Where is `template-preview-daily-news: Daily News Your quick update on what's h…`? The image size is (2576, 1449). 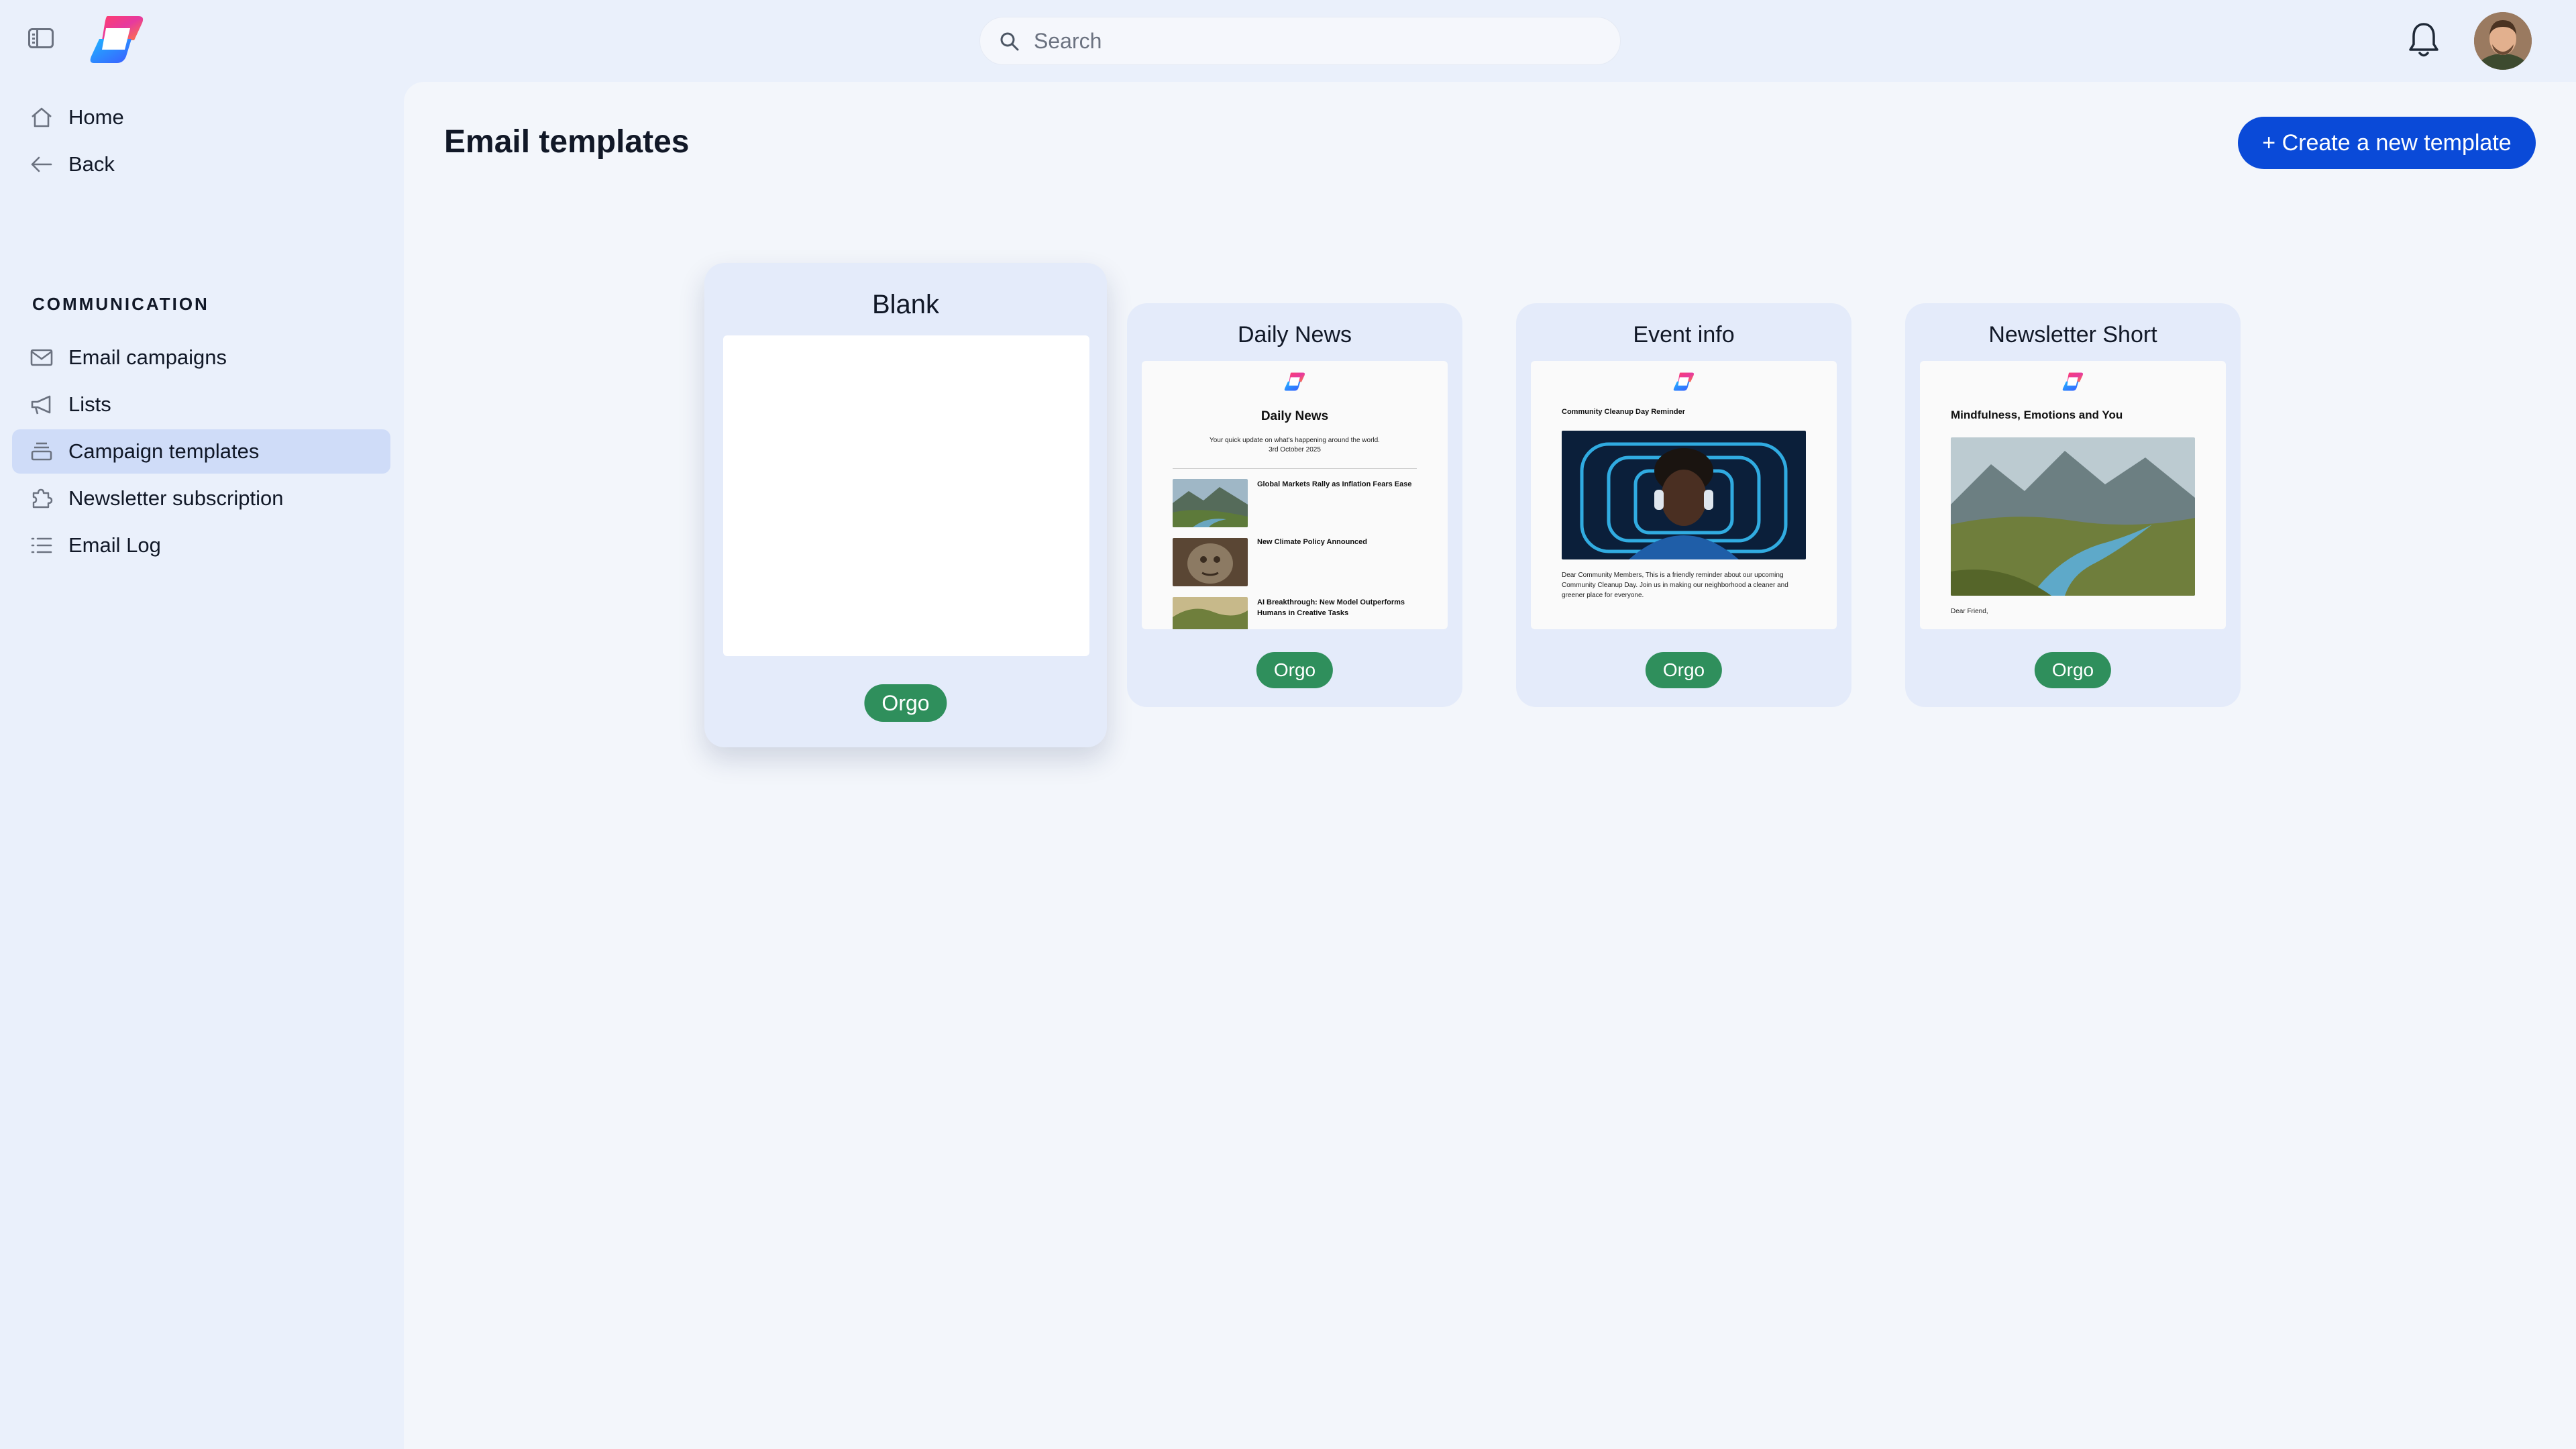
template-preview-daily-news: Daily News Your quick update on what's h… is located at coordinates (1295, 495).